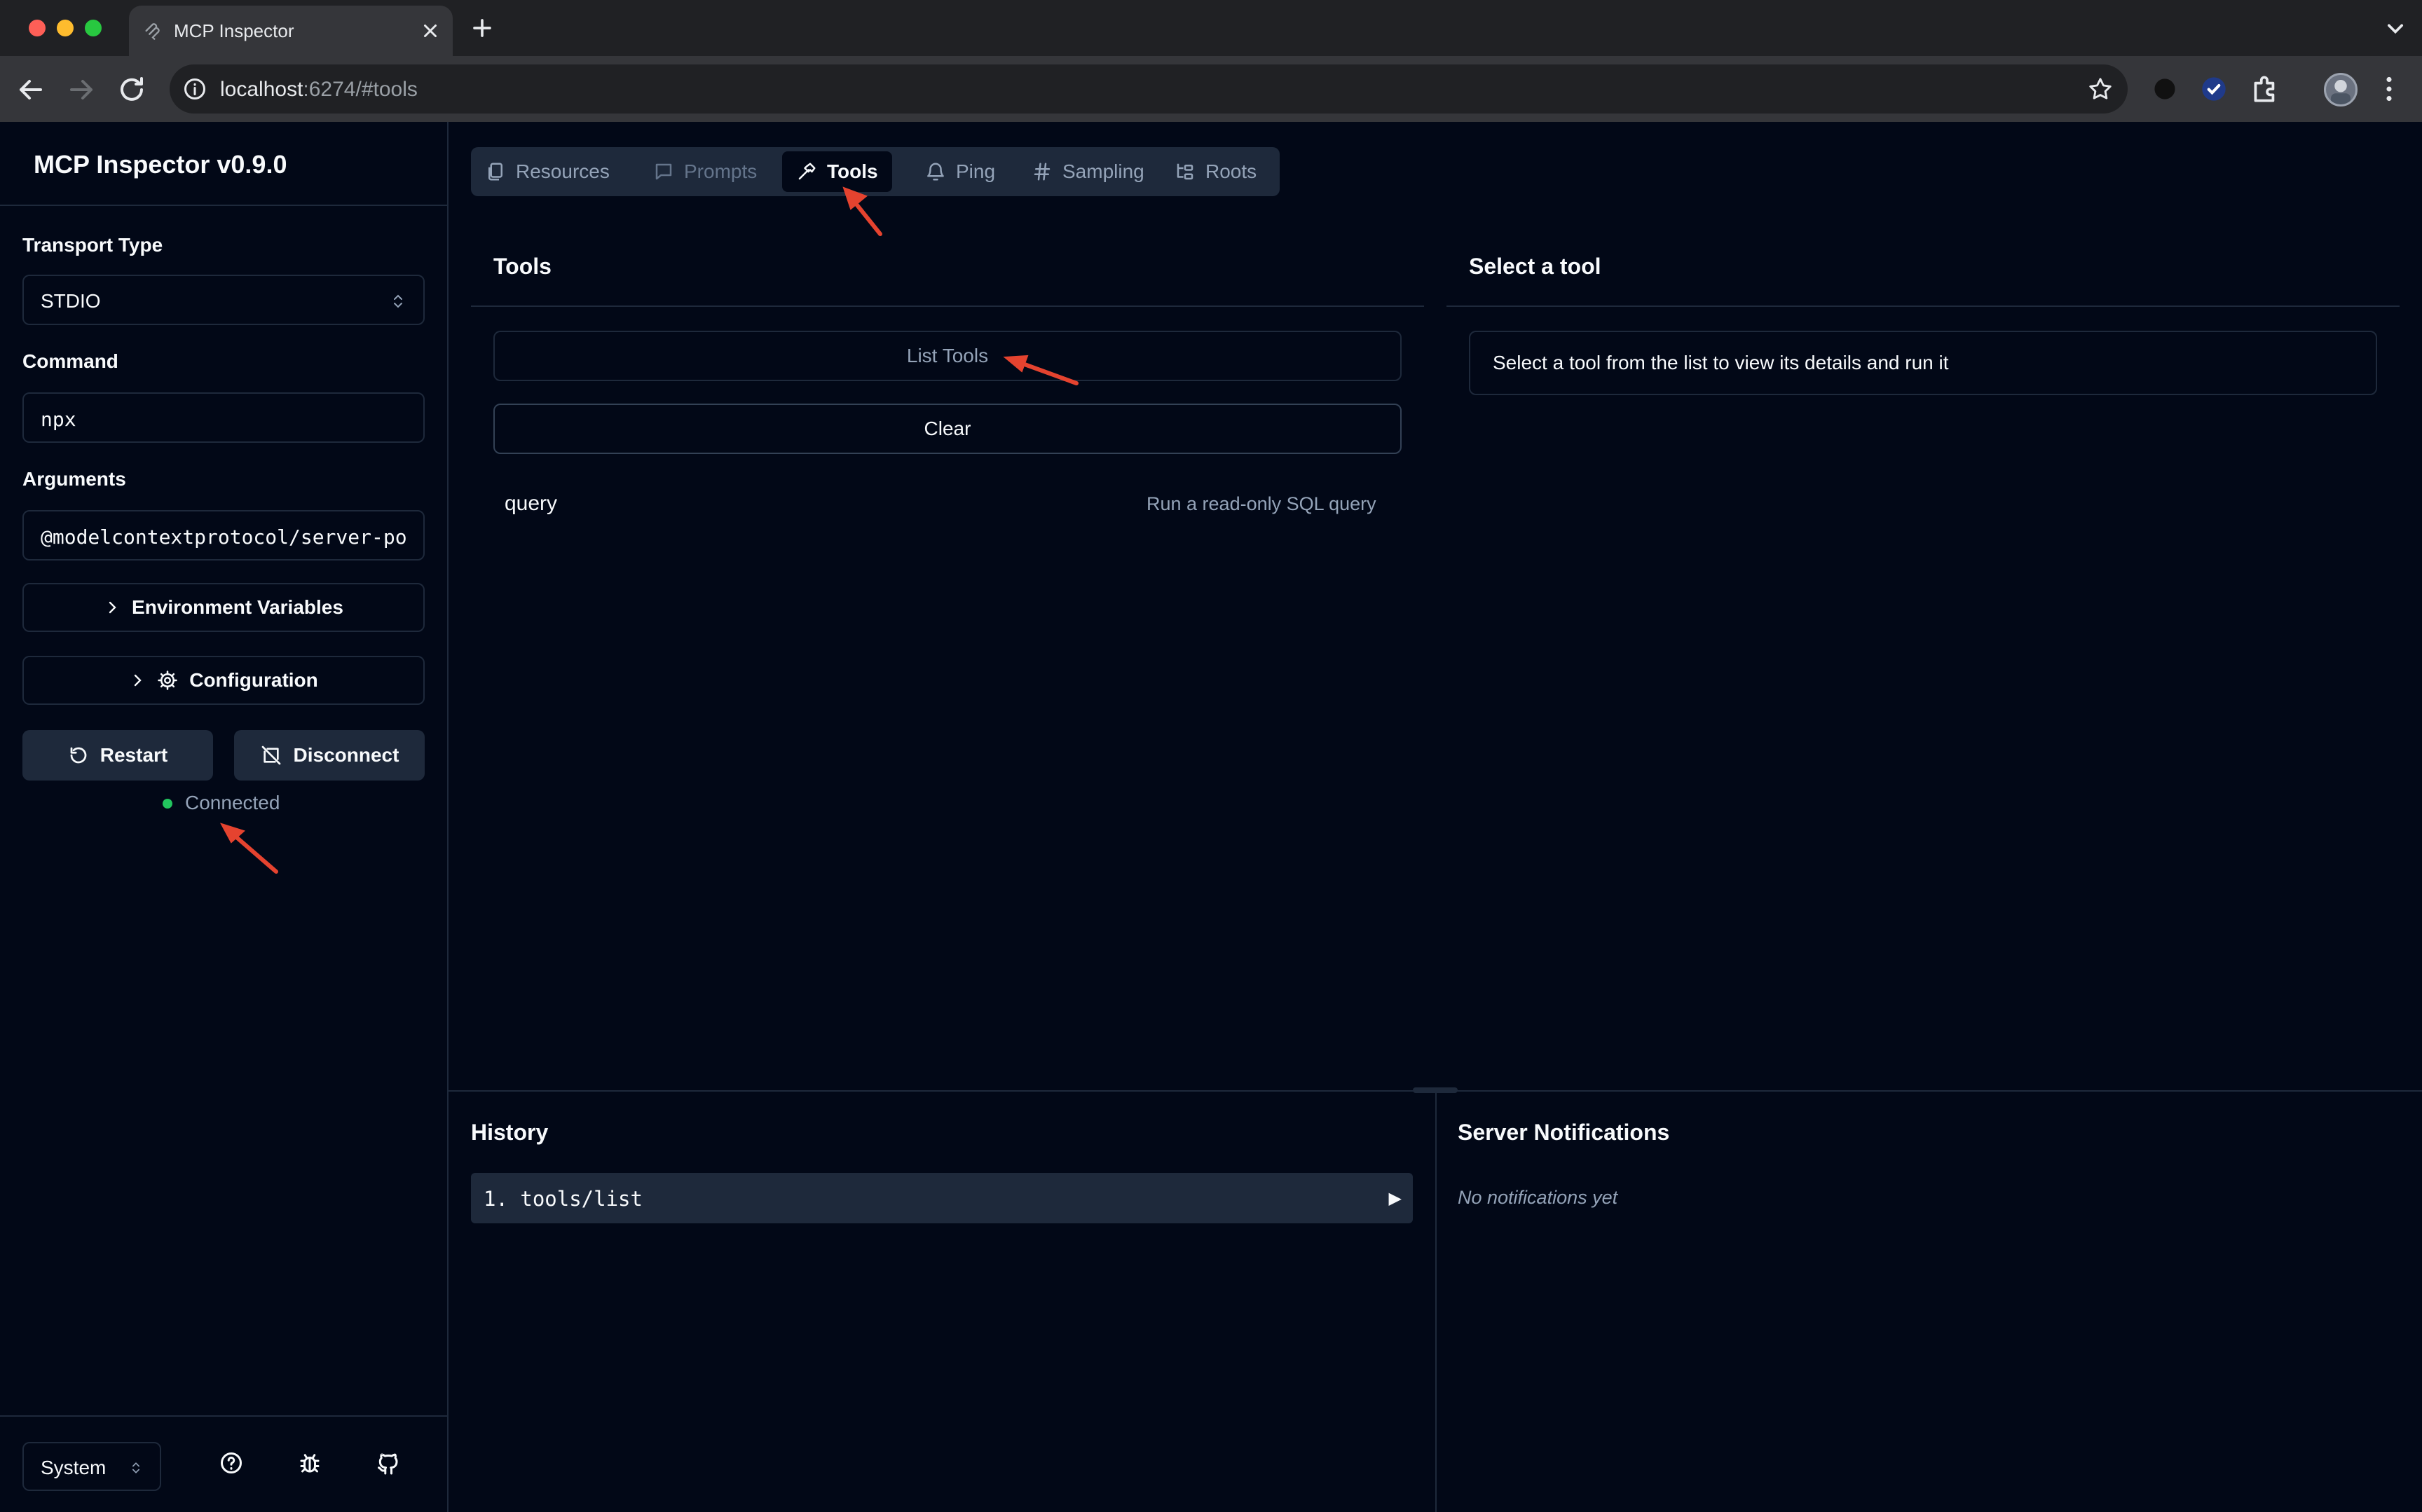 The image size is (2422, 1512). Describe the element at coordinates (2213, 88) in the screenshot. I see `extension-check-icon` at that location.